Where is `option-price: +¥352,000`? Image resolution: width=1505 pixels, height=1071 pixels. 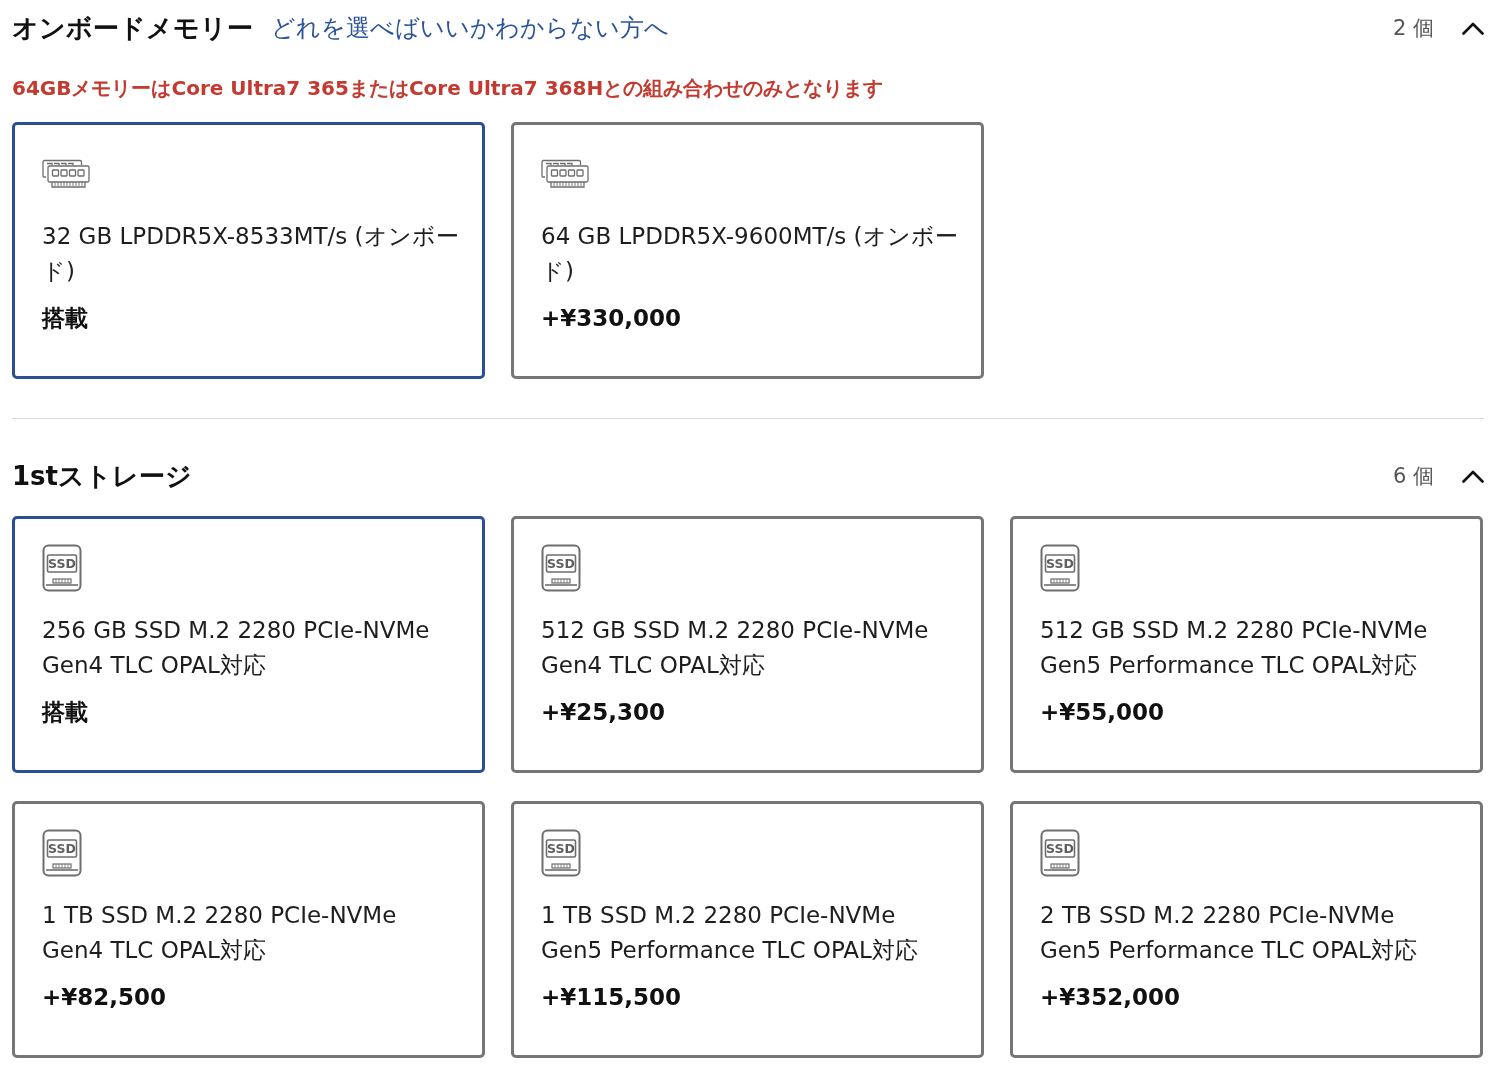
option-price: +¥352,000 is located at coordinates (1111, 997).